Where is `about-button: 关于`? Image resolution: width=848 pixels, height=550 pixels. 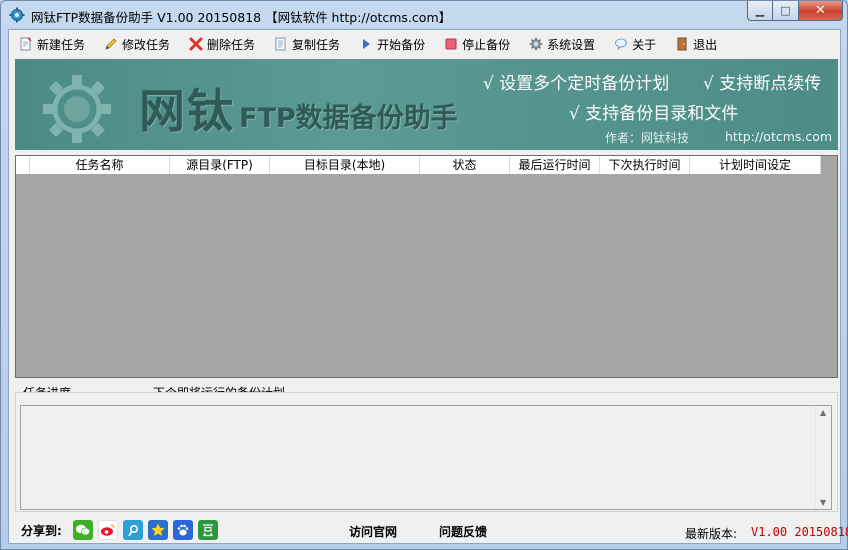
about-button: 关于 is located at coordinates (635, 44).